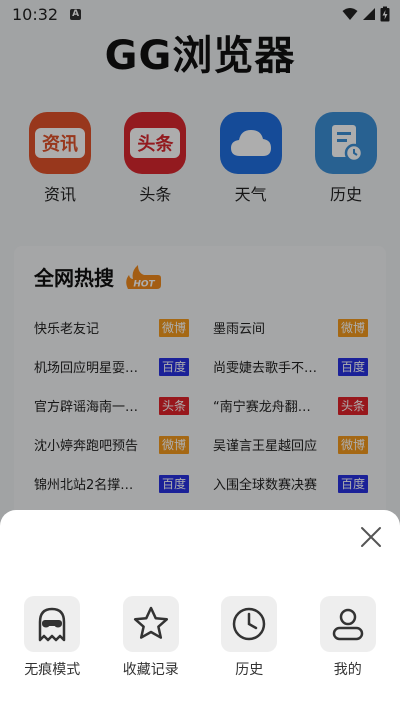 The height and width of the screenshot is (711, 400). I want to click on star-icon, so click(150, 624).